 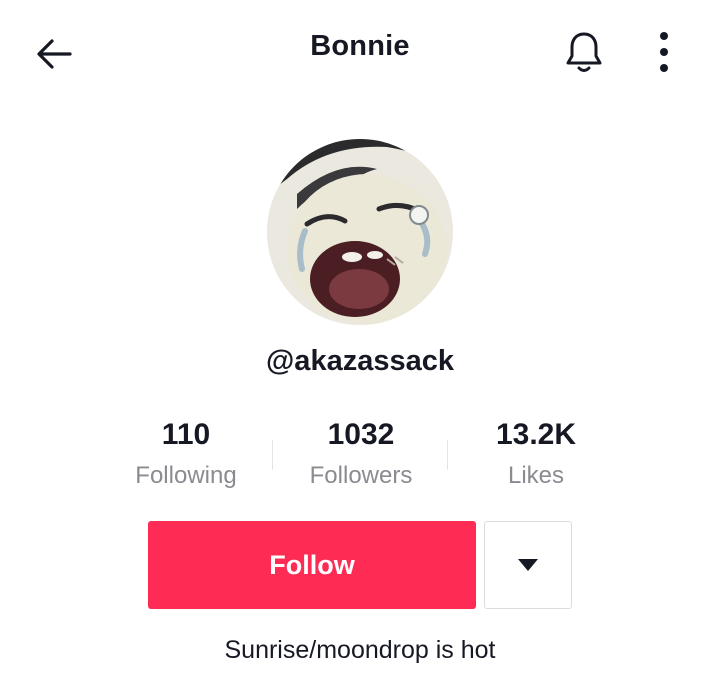 What do you see at coordinates (361, 475) in the screenshot?
I see `followers-label: Followers` at bounding box center [361, 475].